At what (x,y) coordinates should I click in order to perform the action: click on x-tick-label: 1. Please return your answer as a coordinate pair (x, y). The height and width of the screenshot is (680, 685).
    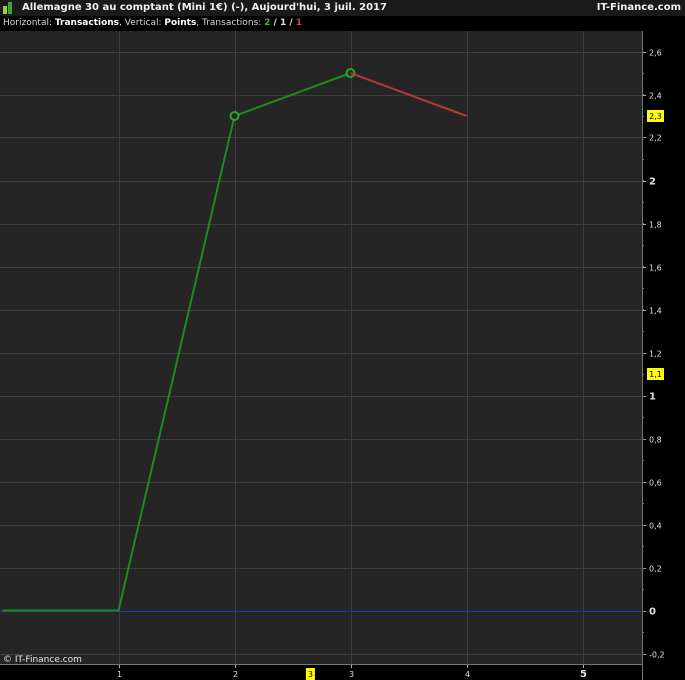
    Looking at the image, I should click on (119, 674).